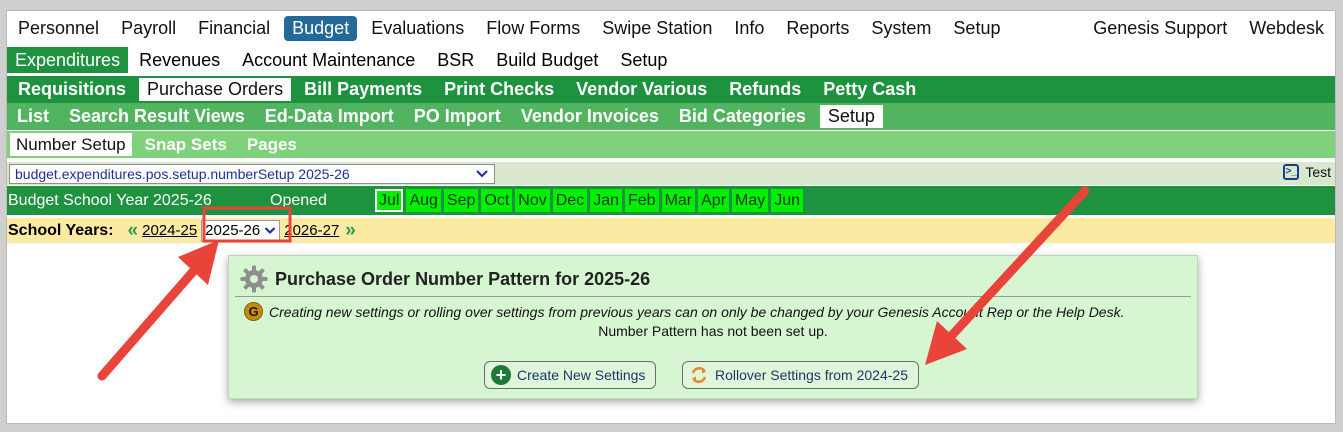  What do you see at coordinates (713, 296) in the screenshot?
I see `panel-divider` at bounding box center [713, 296].